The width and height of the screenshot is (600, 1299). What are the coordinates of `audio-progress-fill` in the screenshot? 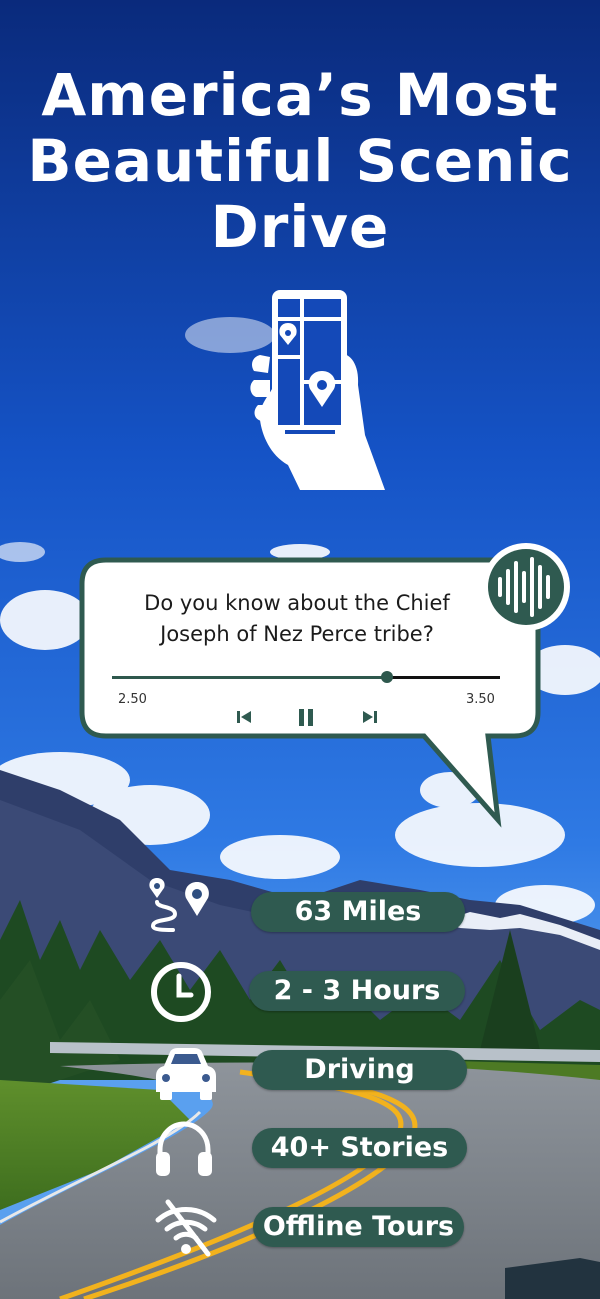 It's located at (250, 677).